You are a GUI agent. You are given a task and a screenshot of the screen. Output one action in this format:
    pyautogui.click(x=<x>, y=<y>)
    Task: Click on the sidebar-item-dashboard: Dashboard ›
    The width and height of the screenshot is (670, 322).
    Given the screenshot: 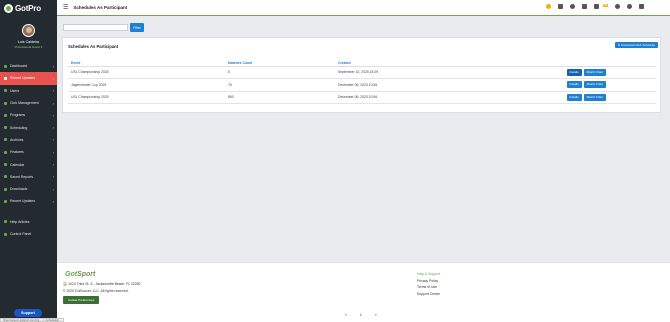 What is the action you would take?
    pyautogui.click(x=28, y=66)
    